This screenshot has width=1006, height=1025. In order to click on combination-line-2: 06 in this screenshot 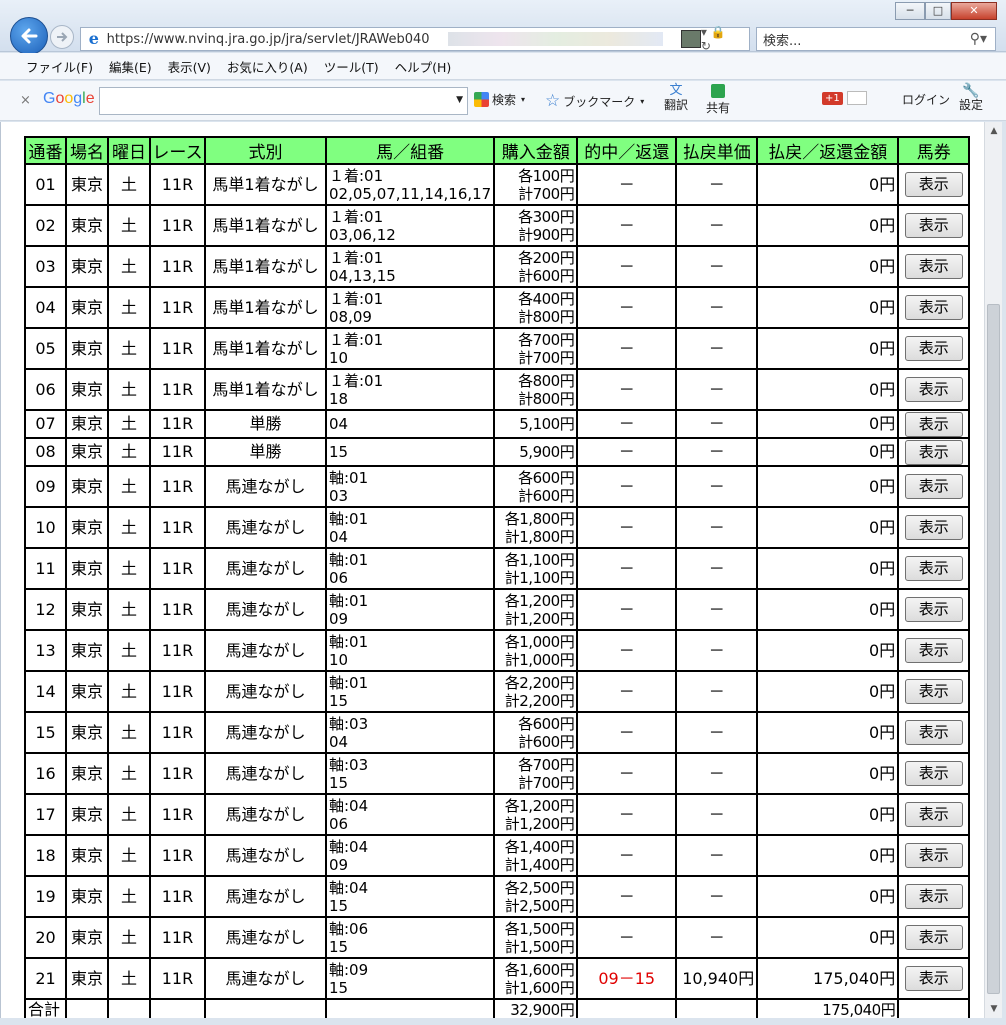, I will do `click(339, 577)`.